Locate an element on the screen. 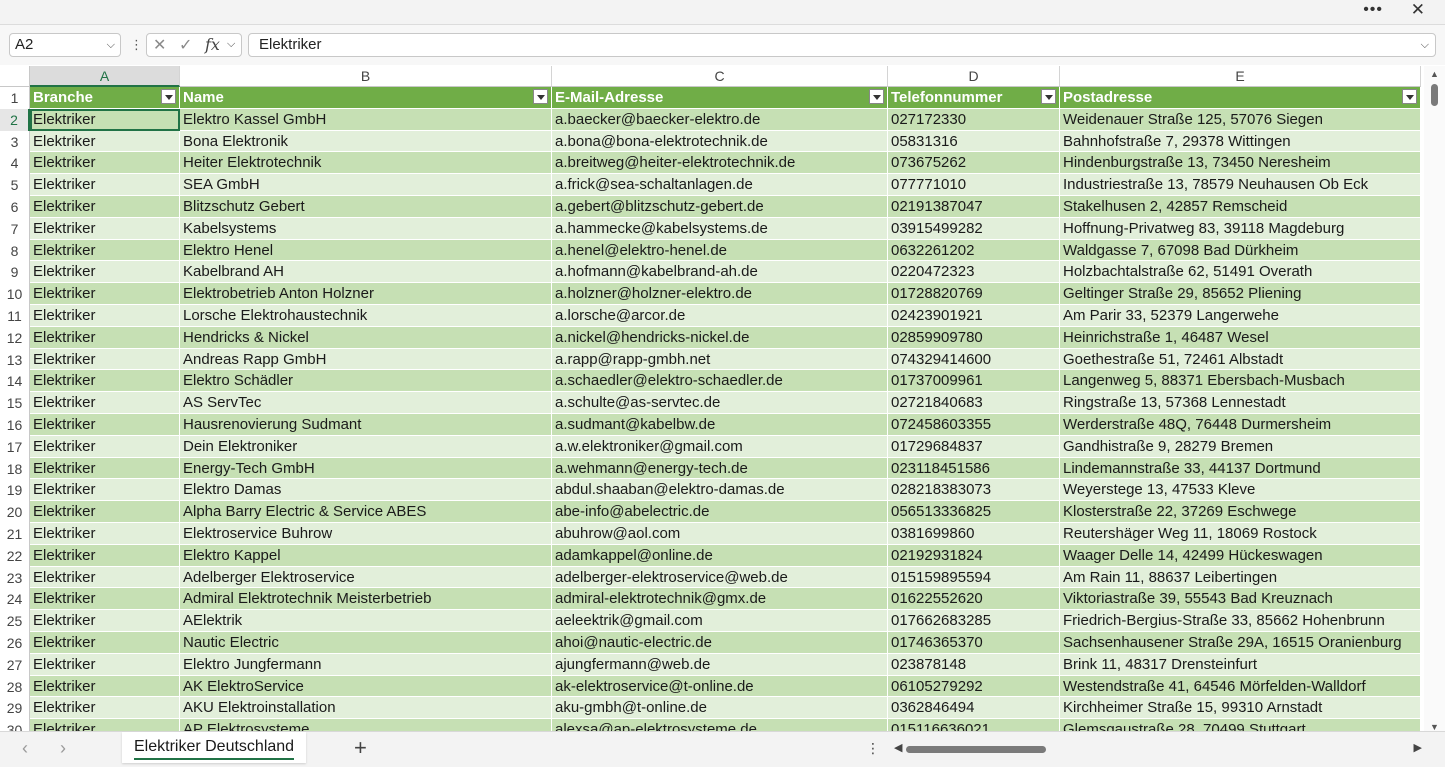  column-header: D is located at coordinates (974, 76).